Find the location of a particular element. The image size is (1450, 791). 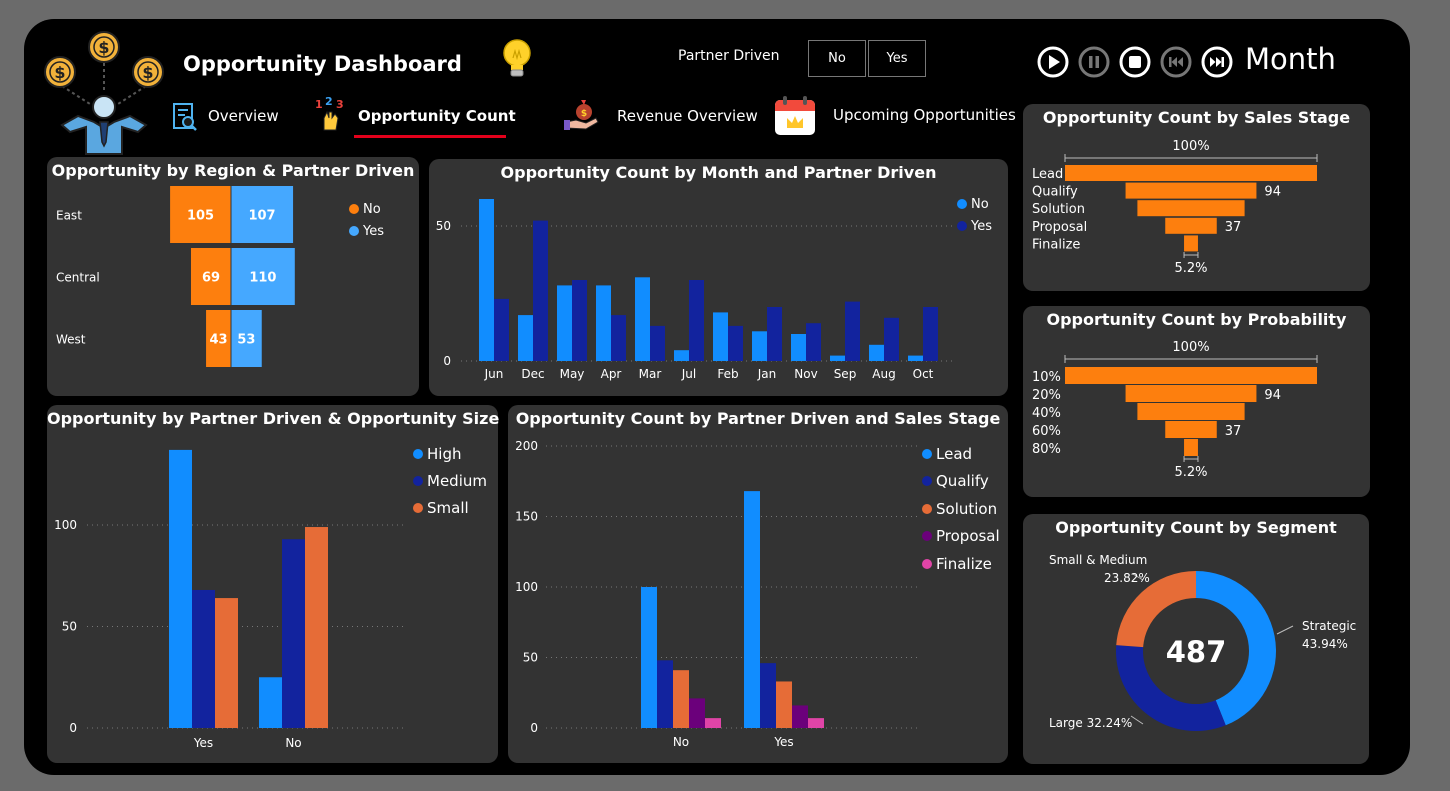

nav-revenue-overview: Revenue Overview is located at coordinates (687, 116).